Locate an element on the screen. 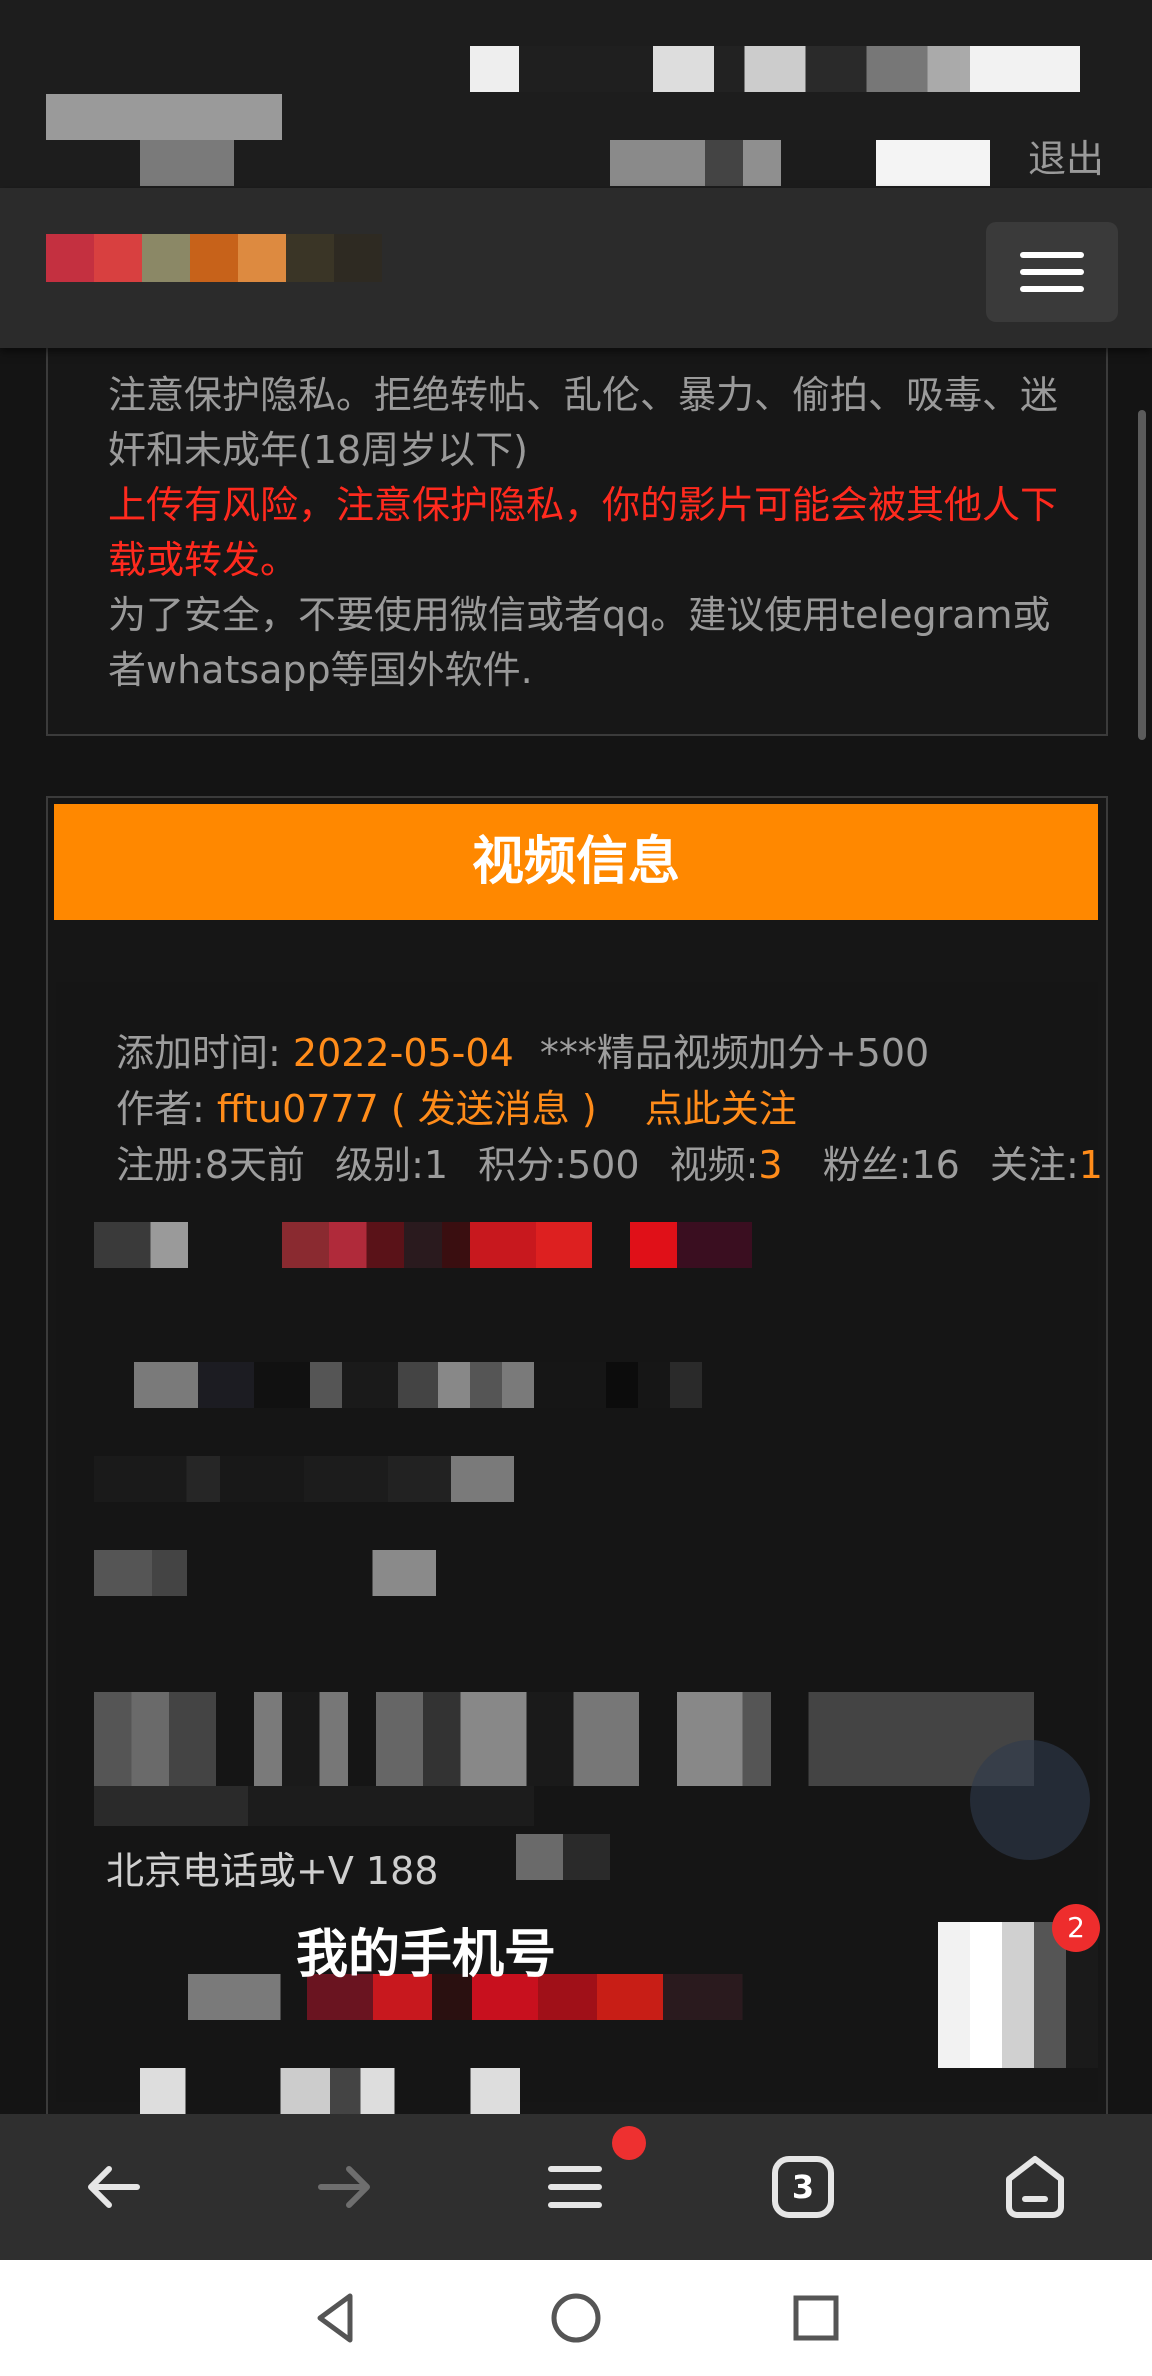 The image size is (1152, 2376). circle-home-icon is located at coordinates (576, 2318).